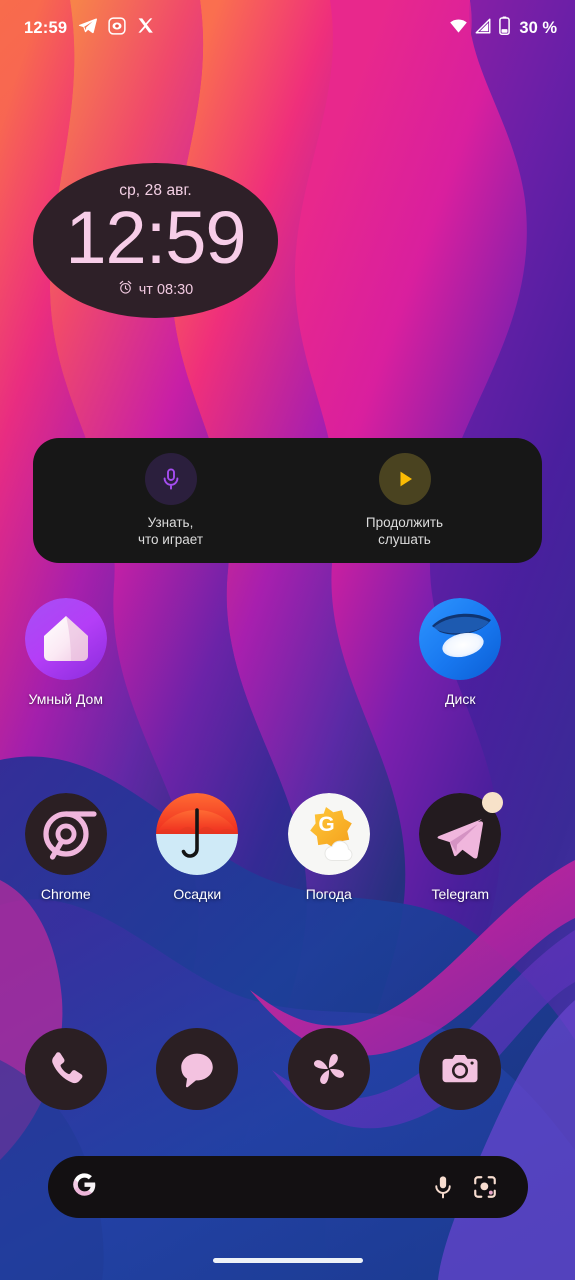 The image size is (575, 1280). I want to click on smart-home-icon, so click(65, 639).